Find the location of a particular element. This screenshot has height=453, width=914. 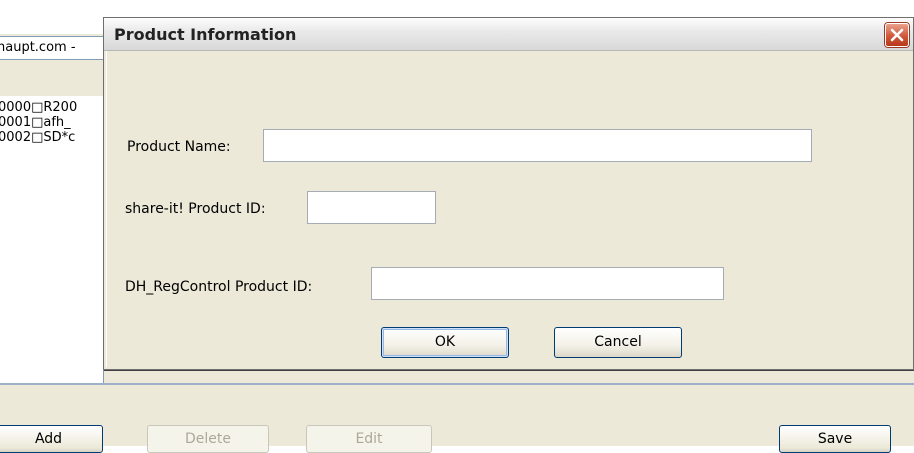

save-button: Save is located at coordinates (835, 439).